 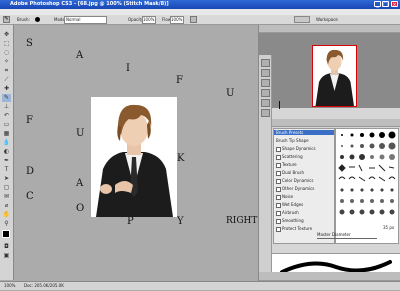 What do you see at coordinates (6, 143) in the screenshot?
I see `blur-tool-icon: 💧` at bounding box center [6, 143].